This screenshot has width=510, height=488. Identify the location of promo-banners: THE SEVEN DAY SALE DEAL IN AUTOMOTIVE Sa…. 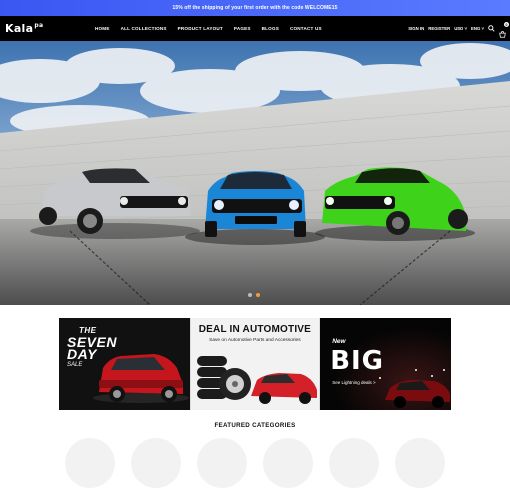
(255, 364).